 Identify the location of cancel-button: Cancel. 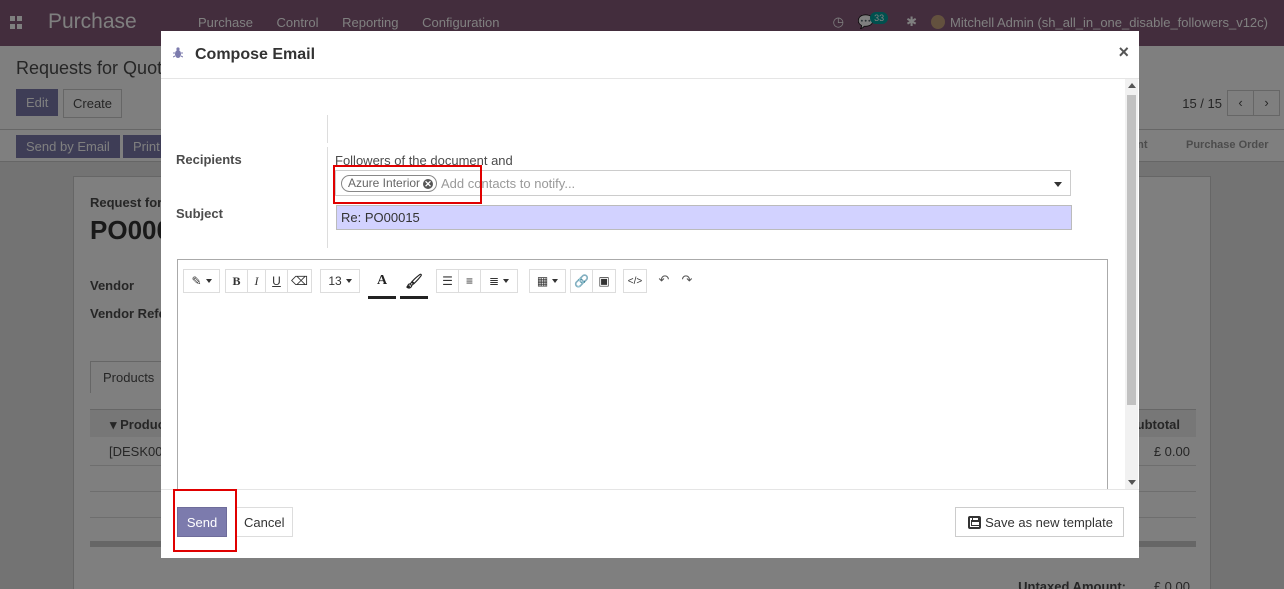
(264, 522).